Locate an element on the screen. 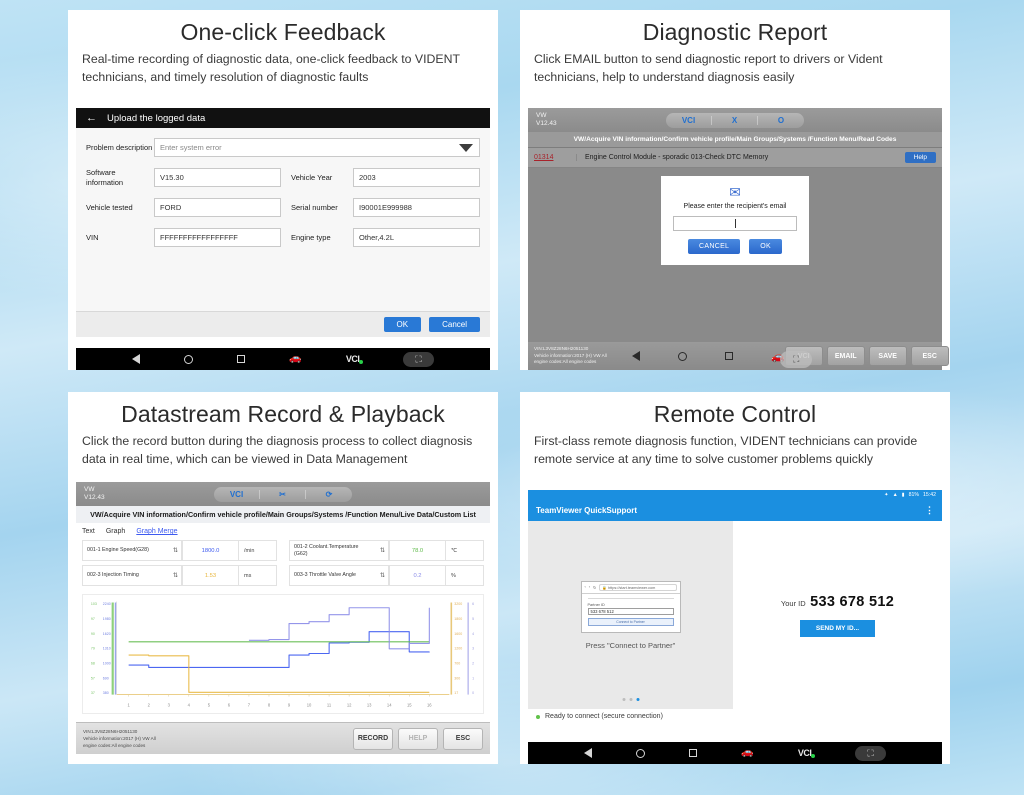 The width and height of the screenshot is (1024, 795). vehicle-year-value: 2003 is located at coordinates (367, 177).